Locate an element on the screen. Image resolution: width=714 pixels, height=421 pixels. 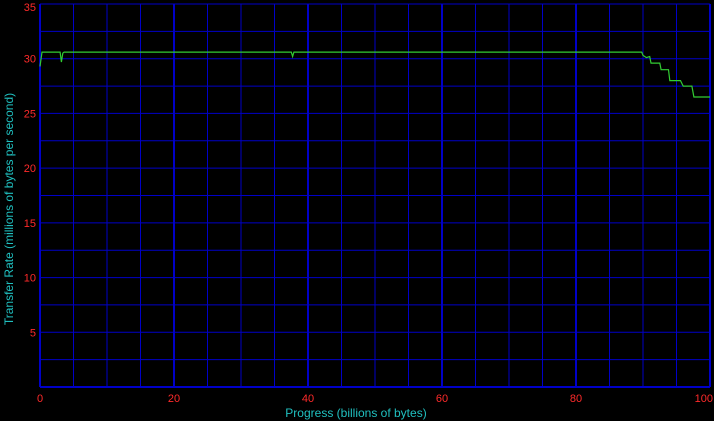
x-tick-label: 40 is located at coordinates (308, 399).